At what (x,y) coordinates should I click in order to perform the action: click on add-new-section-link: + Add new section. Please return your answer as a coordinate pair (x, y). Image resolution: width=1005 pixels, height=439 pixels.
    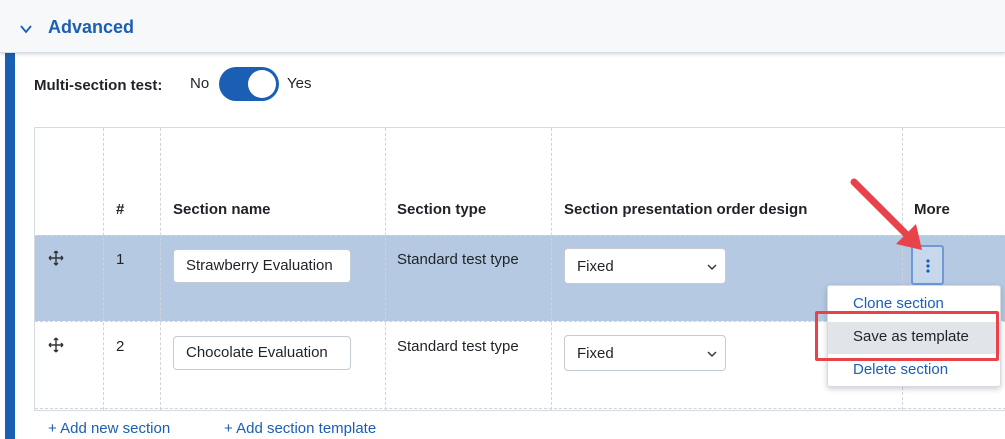
    Looking at the image, I should click on (109, 428).